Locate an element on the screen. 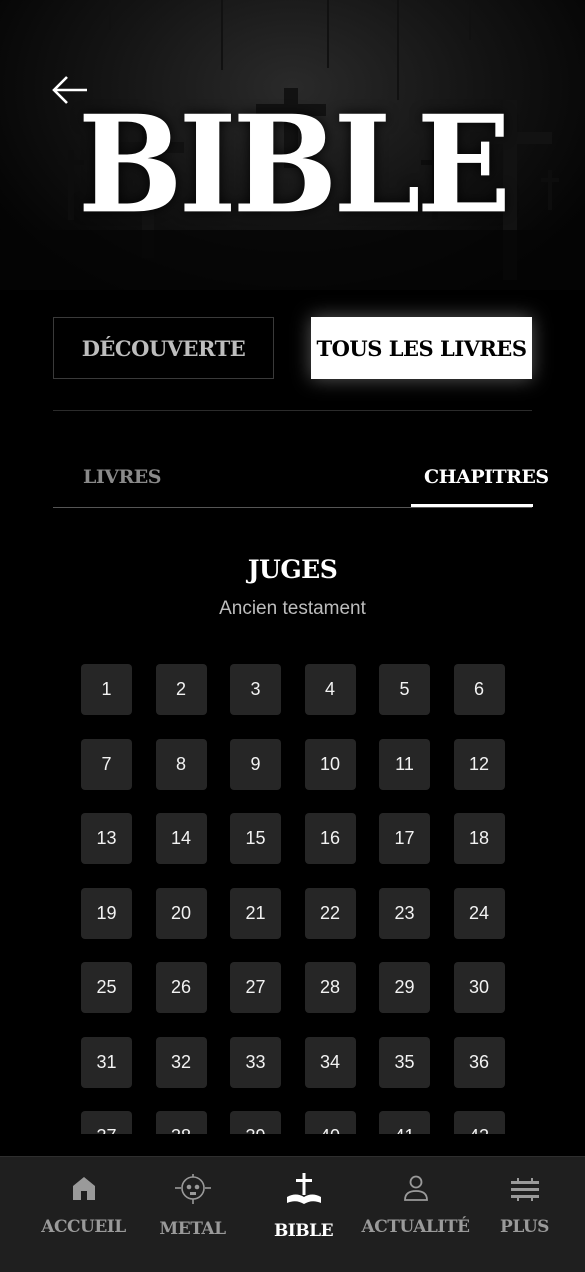 The image size is (585, 1272). chapter-button: 16 is located at coordinates (330, 838).